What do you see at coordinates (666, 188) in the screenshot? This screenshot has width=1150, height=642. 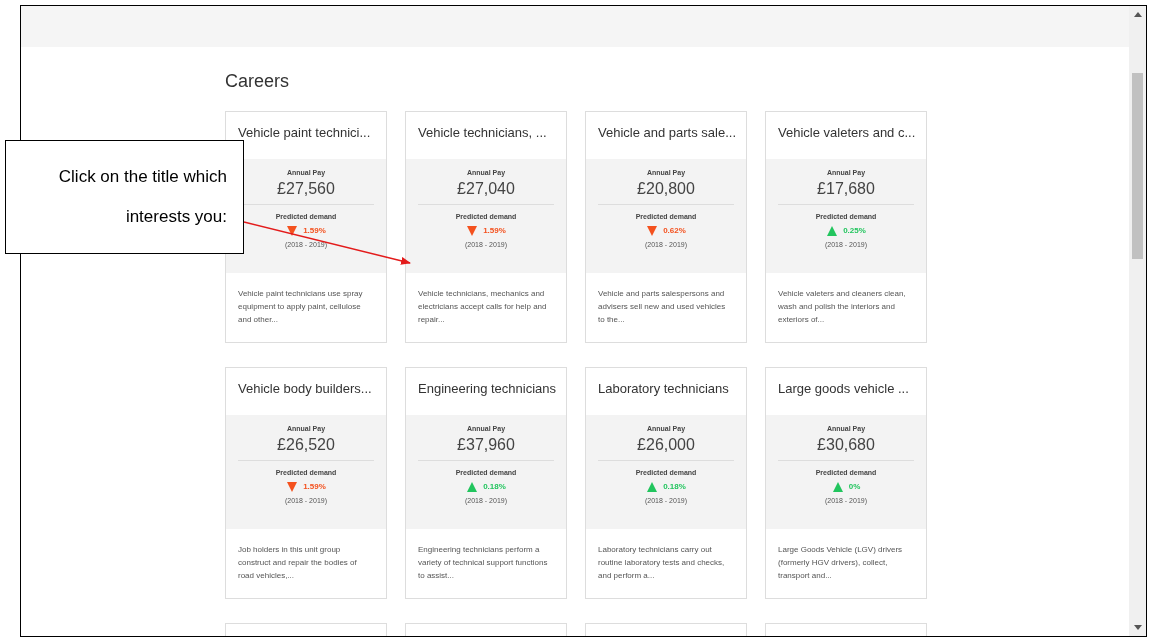 I see `pay-amount: £20,800` at bounding box center [666, 188].